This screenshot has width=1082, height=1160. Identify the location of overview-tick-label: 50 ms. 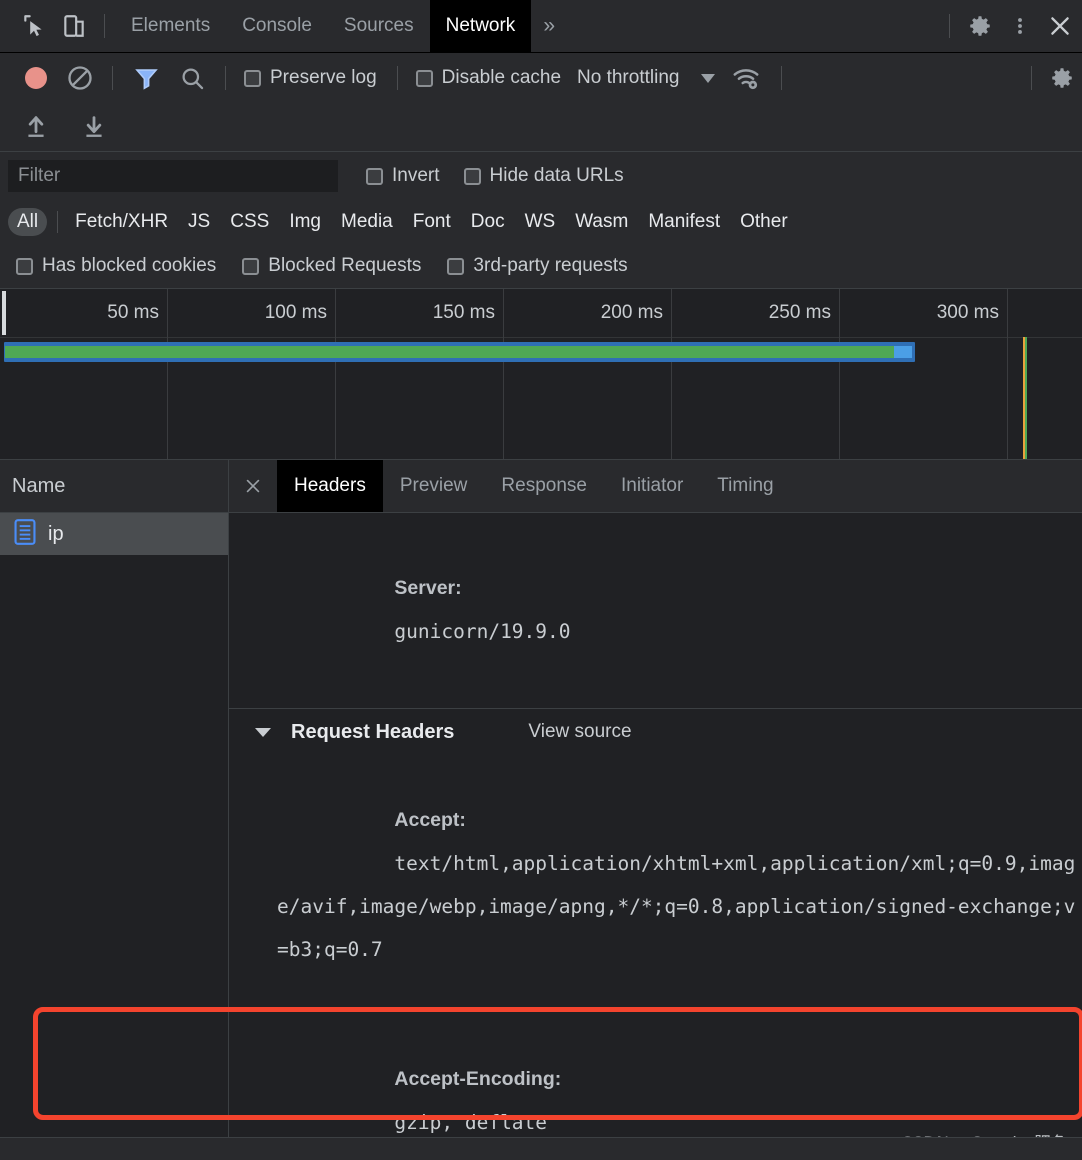
(133, 312).